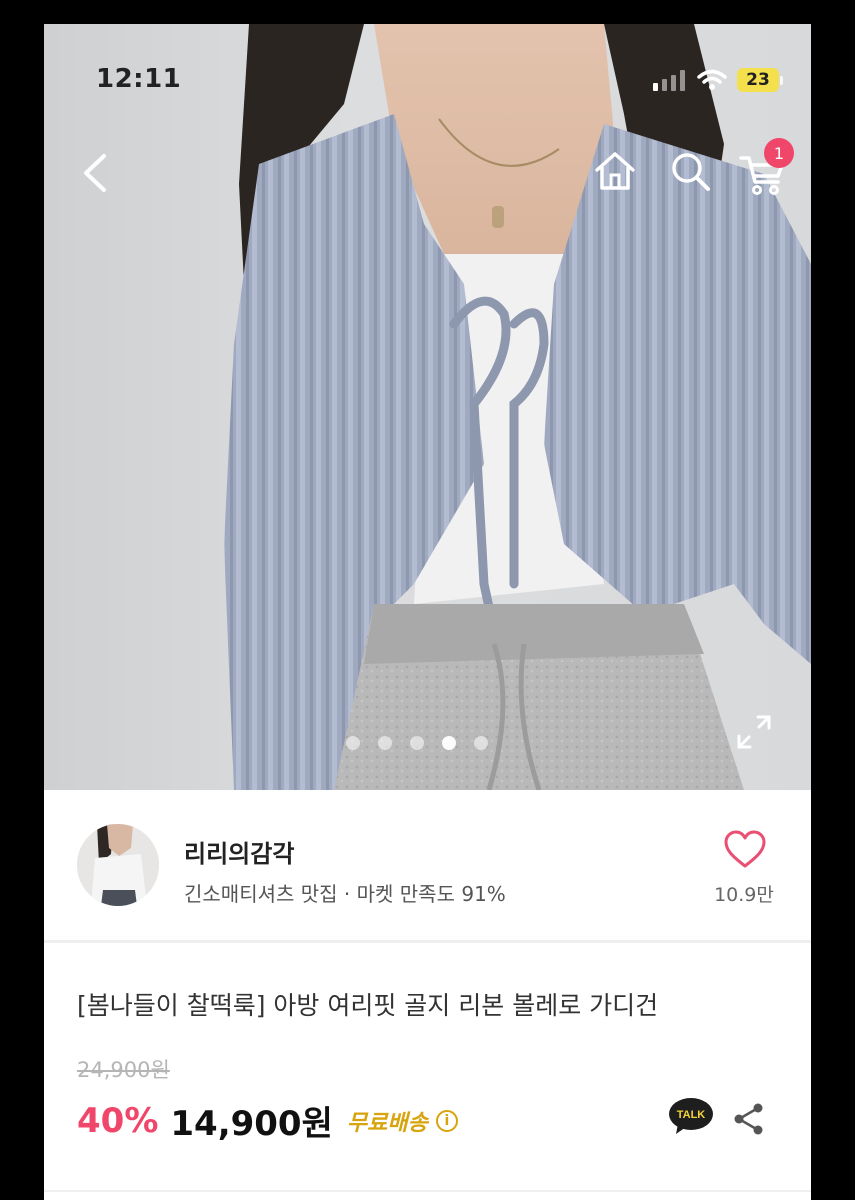 The width and height of the screenshot is (855, 1200). What do you see at coordinates (427, 941) in the screenshot?
I see `section-divider` at bounding box center [427, 941].